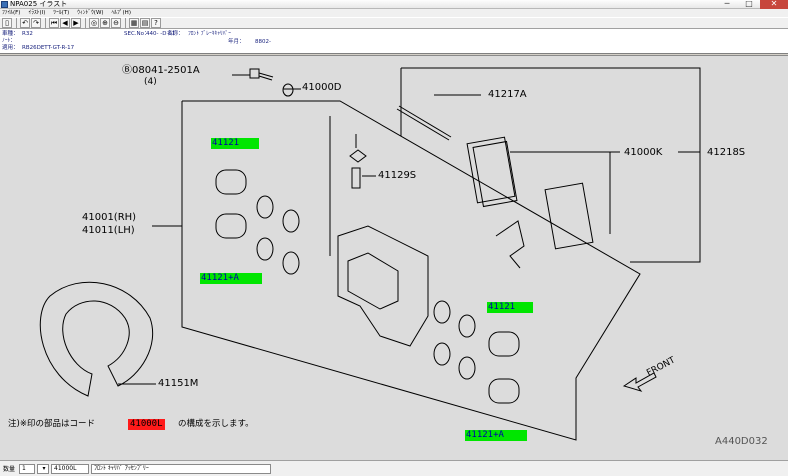 The image size is (788, 476). What do you see at coordinates (108, 230) in the screenshot?
I see `part-41011-label: 41011(LH)` at bounding box center [108, 230].